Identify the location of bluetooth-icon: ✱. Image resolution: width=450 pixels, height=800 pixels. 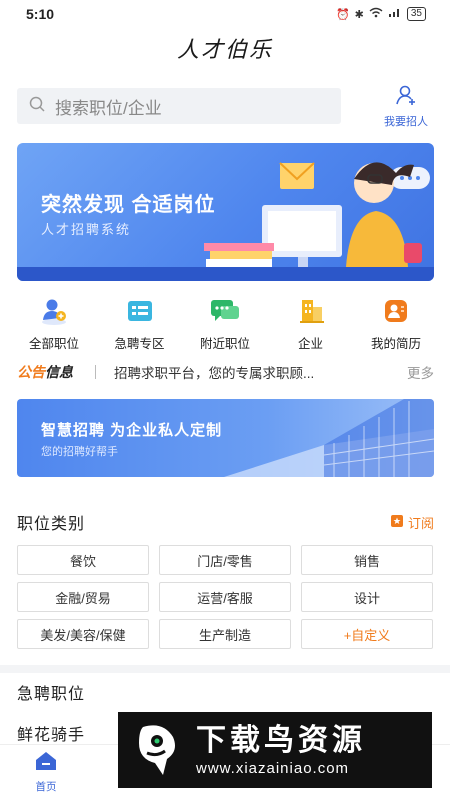
(359, 14).